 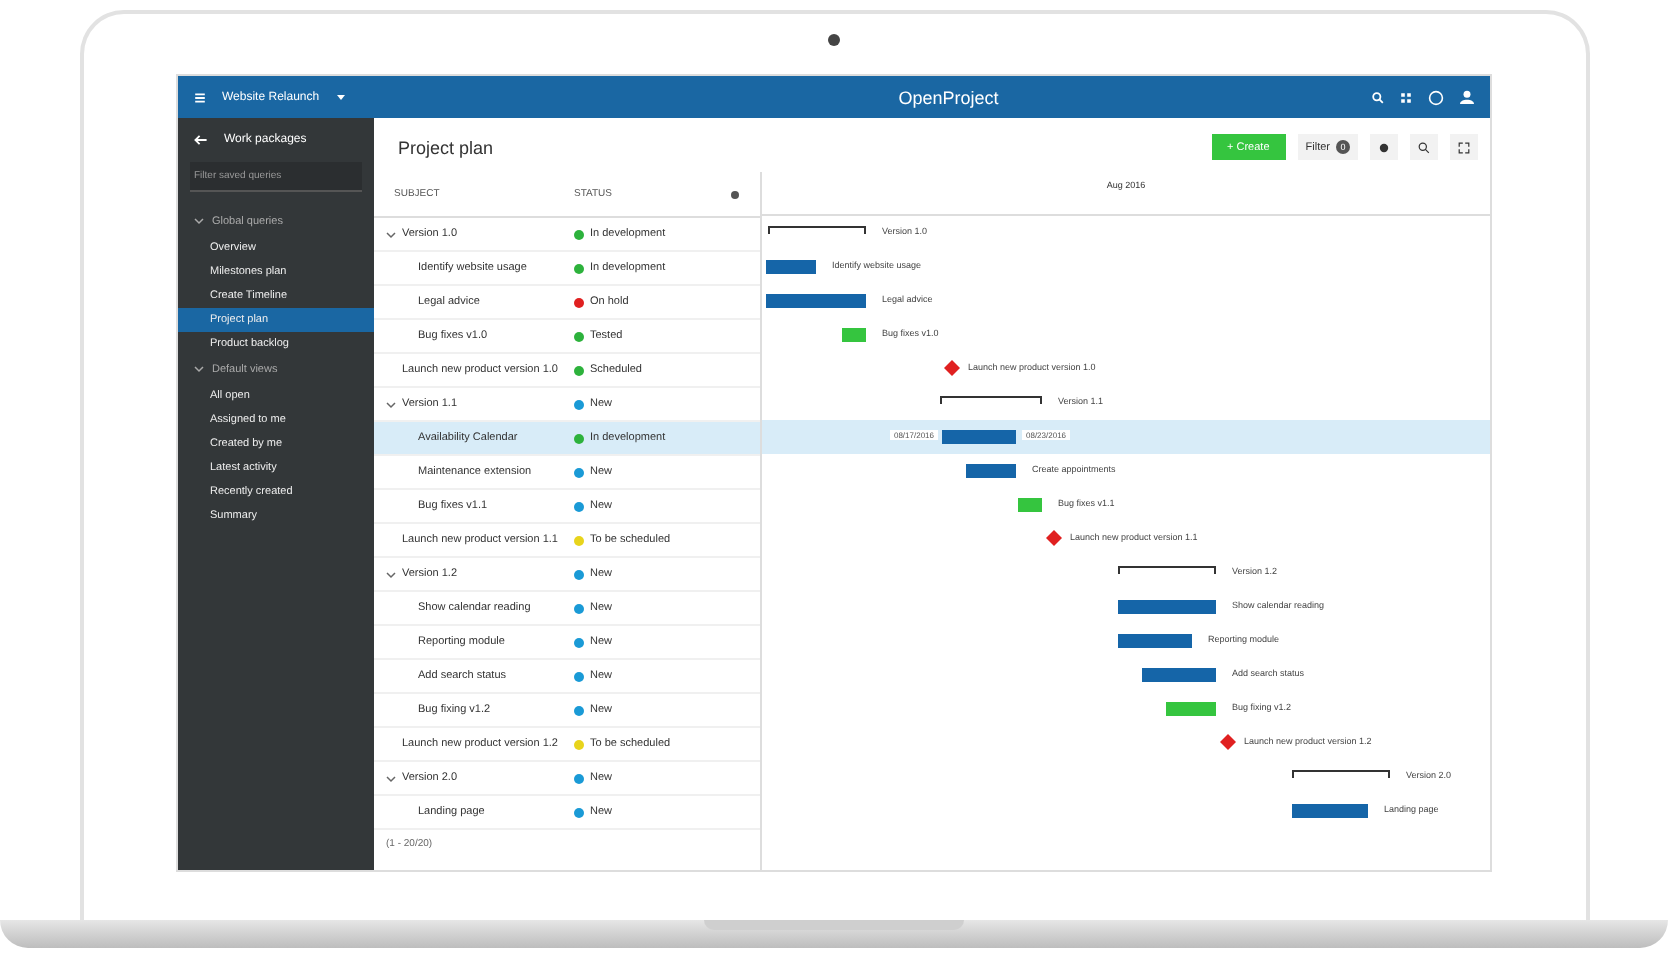 I want to click on camera-icon, so click(x=834, y=40).